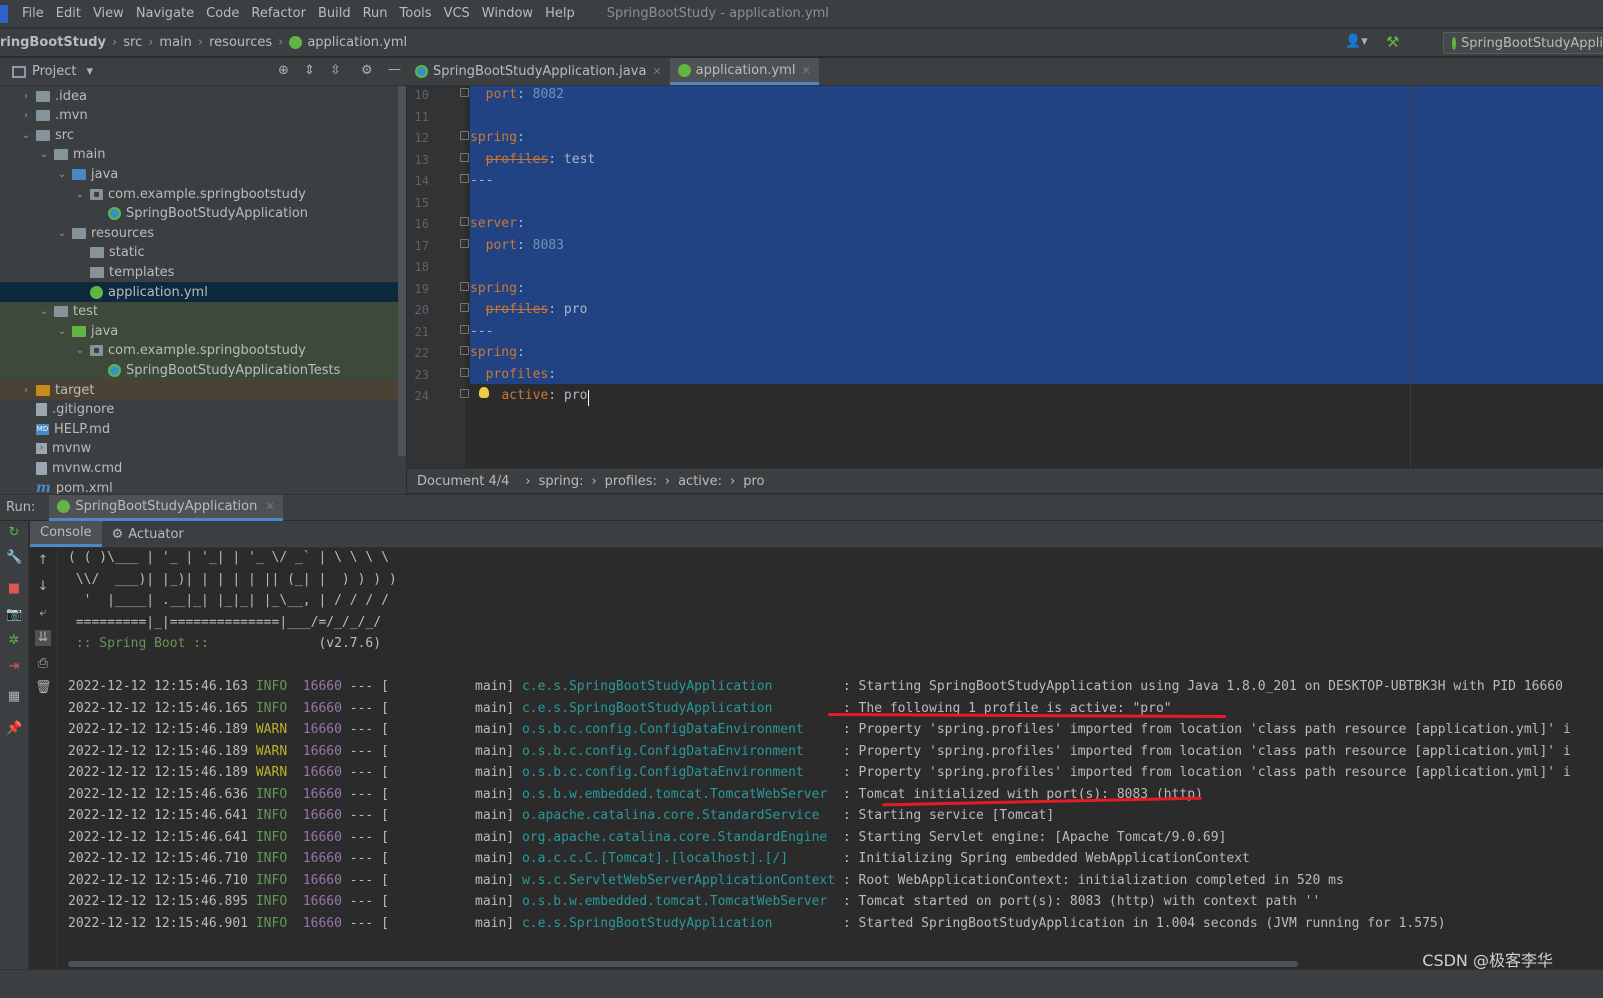 This screenshot has height=998, width=1603. What do you see at coordinates (283, 70) in the screenshot?
I see `locate-icon: ⊕` at bounding box center [283, 70].